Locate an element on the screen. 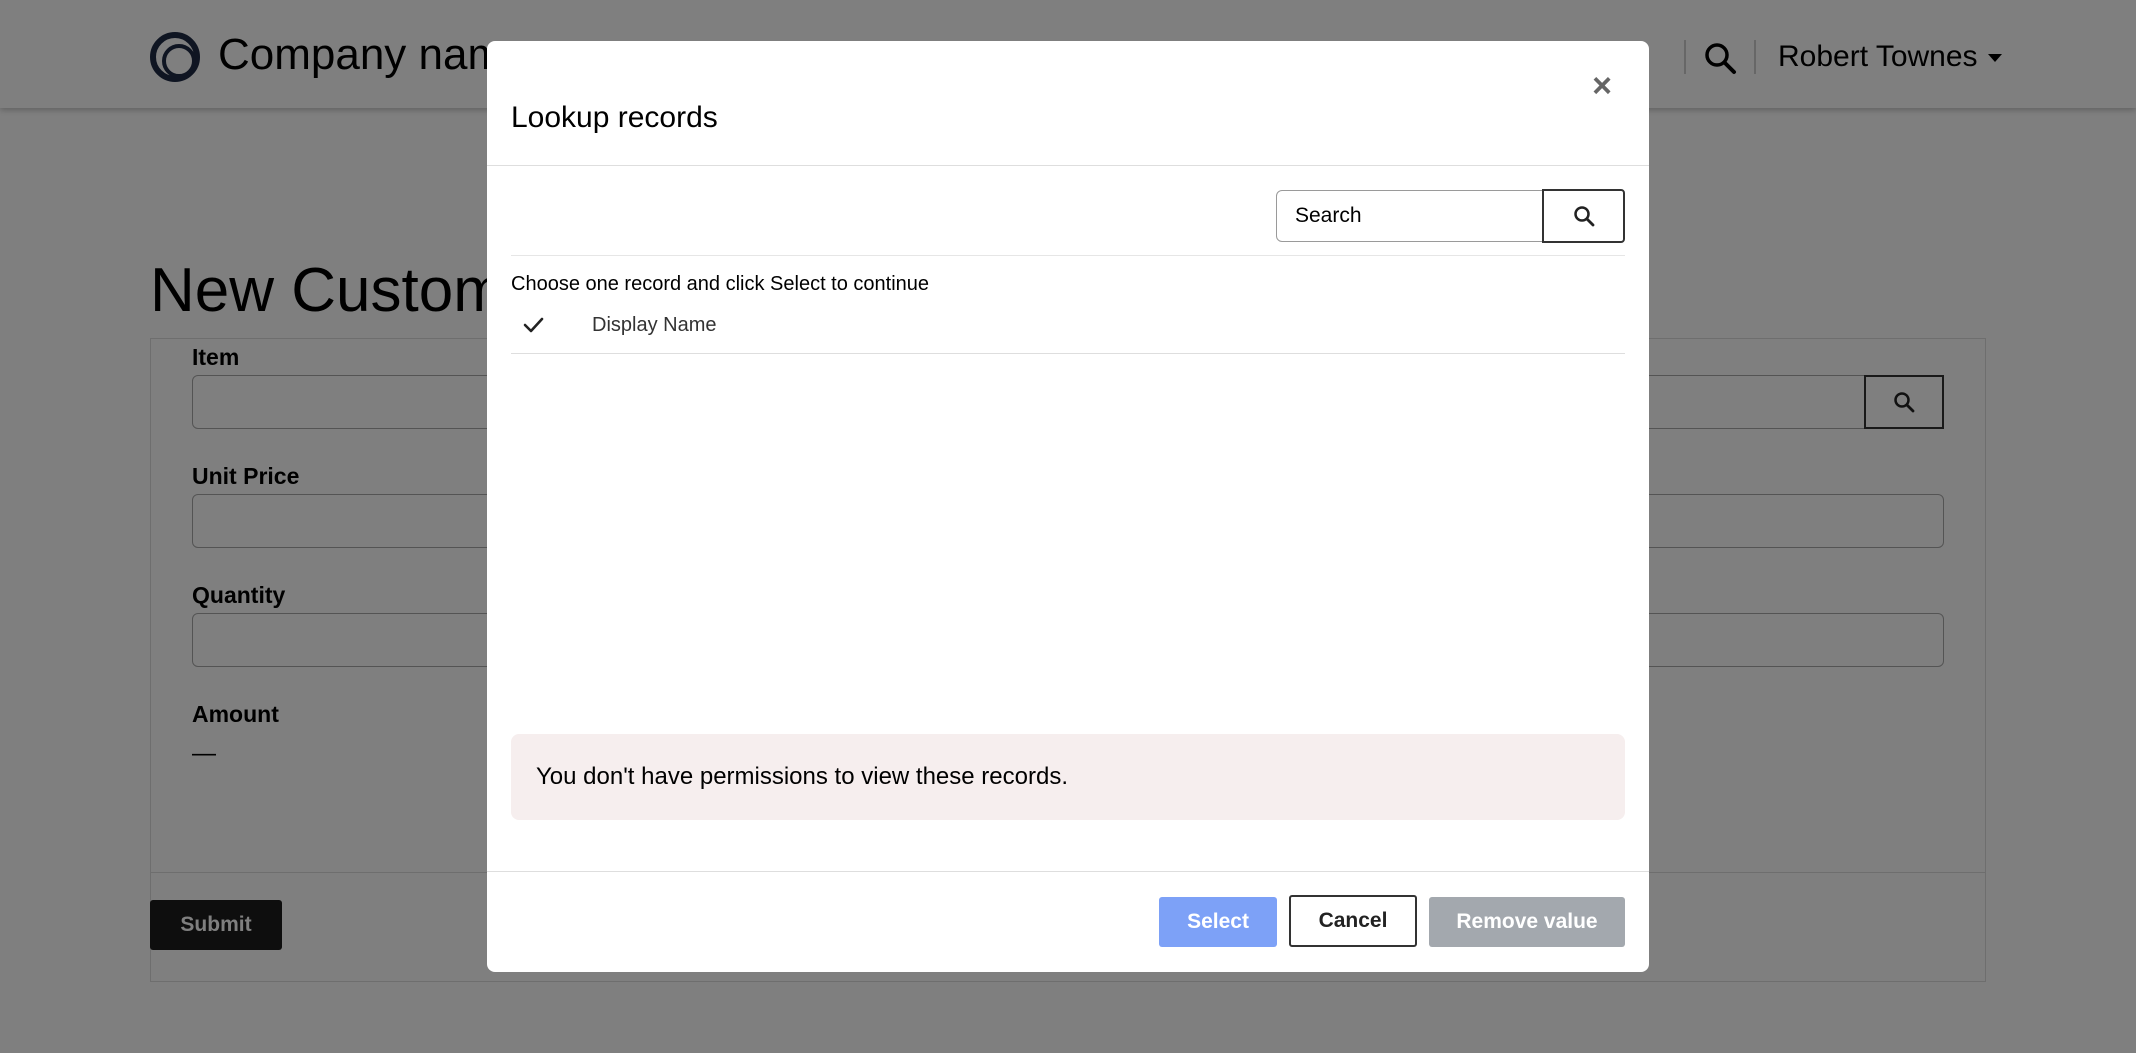 The width and height of the screenshot is (2136, 1053). search-button is located at coordinates (1583, 216).